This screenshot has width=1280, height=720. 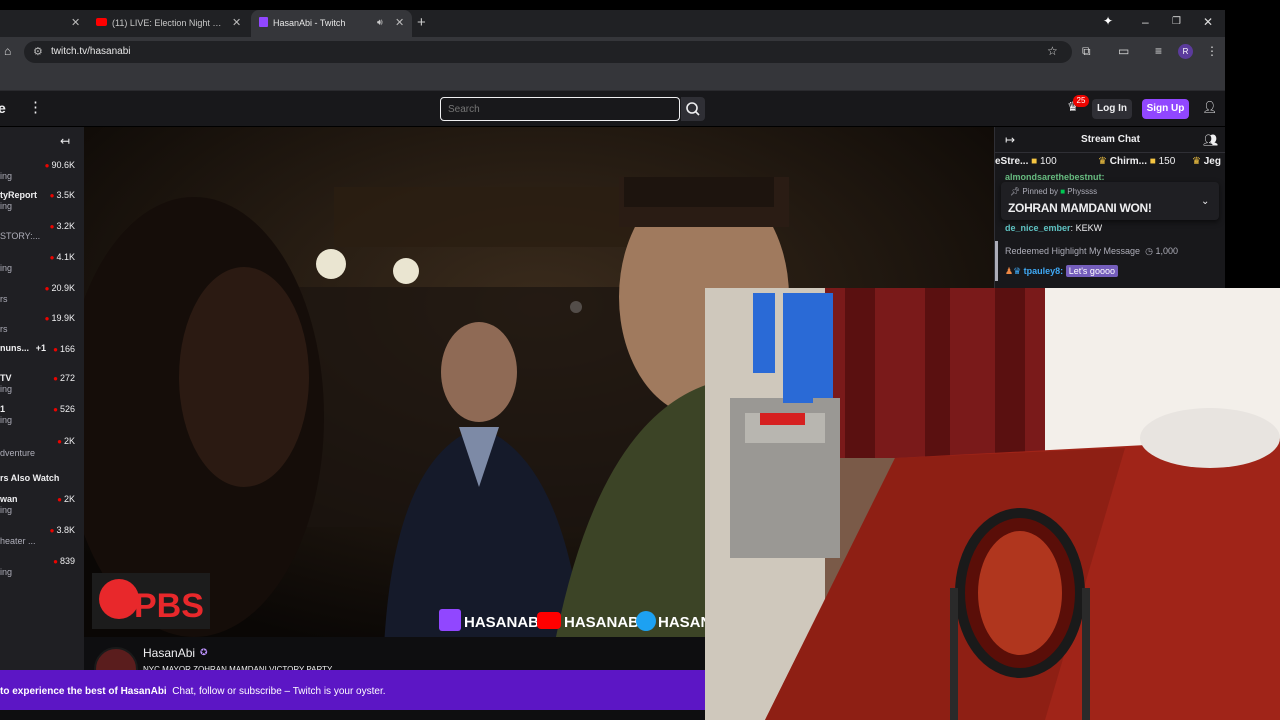 I want to click on viewer-count: ● 90.6K, so click(x=59, y=165).